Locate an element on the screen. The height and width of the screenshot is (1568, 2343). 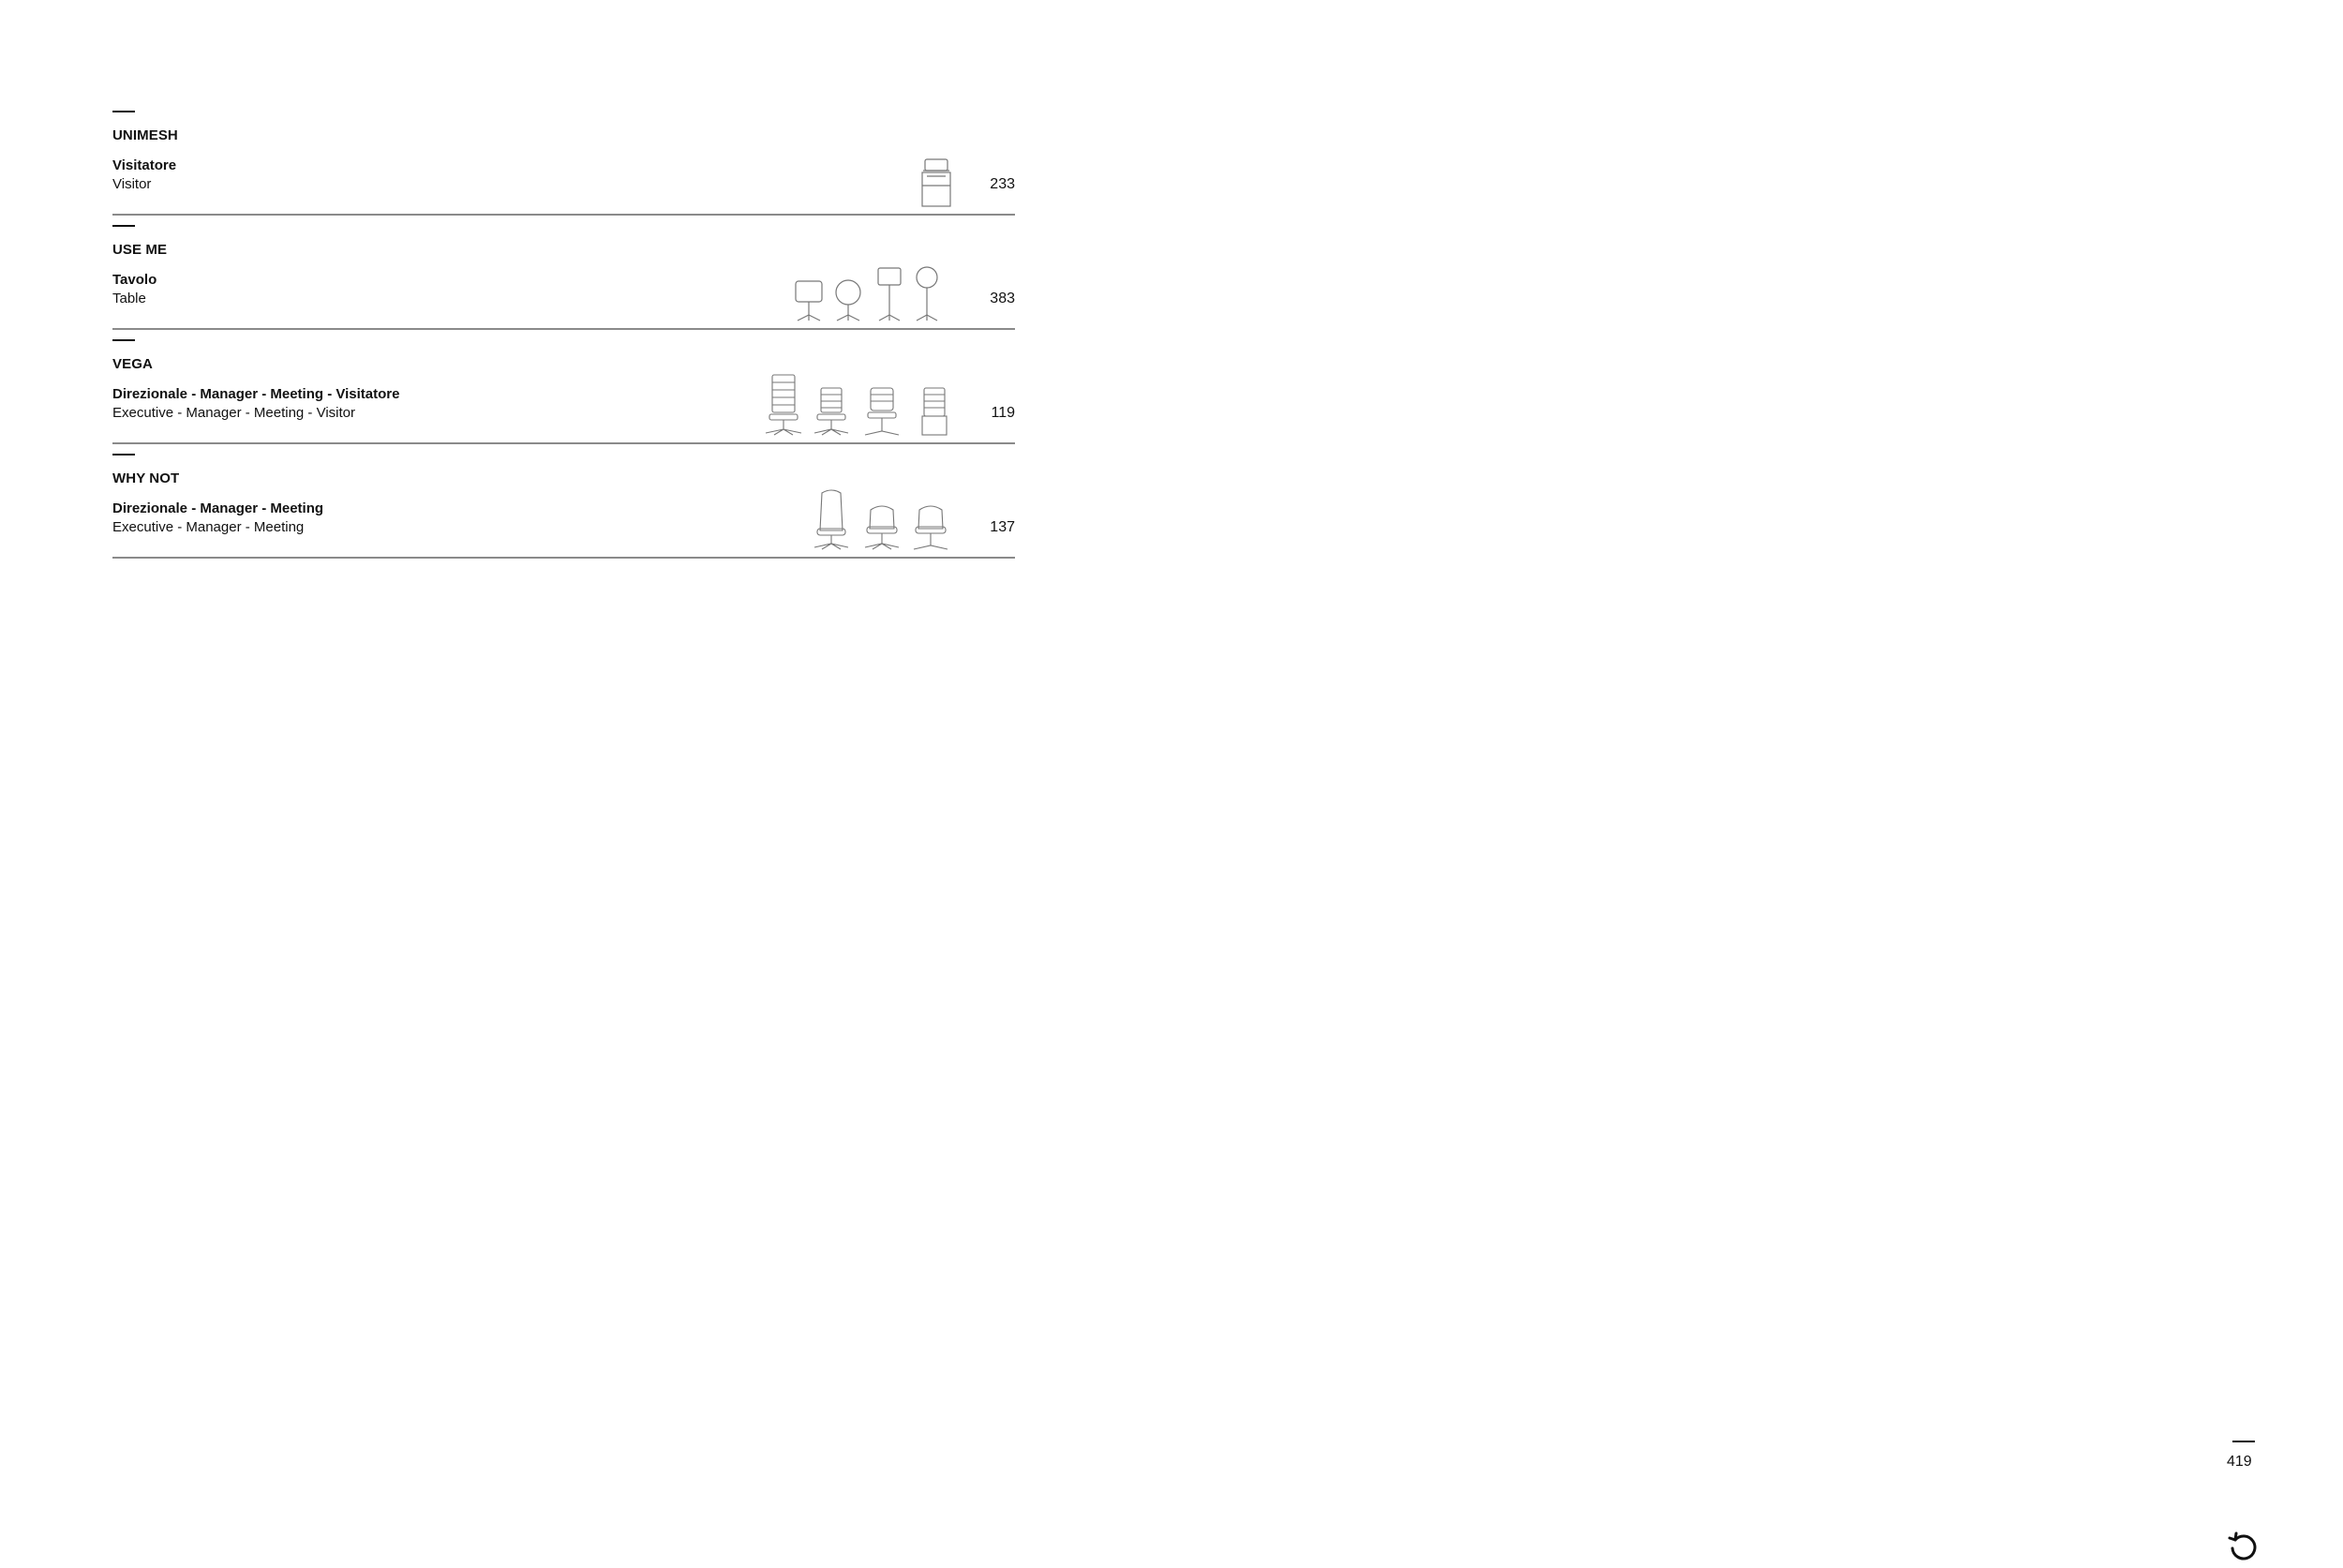
category-english: Visitor is located at coordinates (132, 184).